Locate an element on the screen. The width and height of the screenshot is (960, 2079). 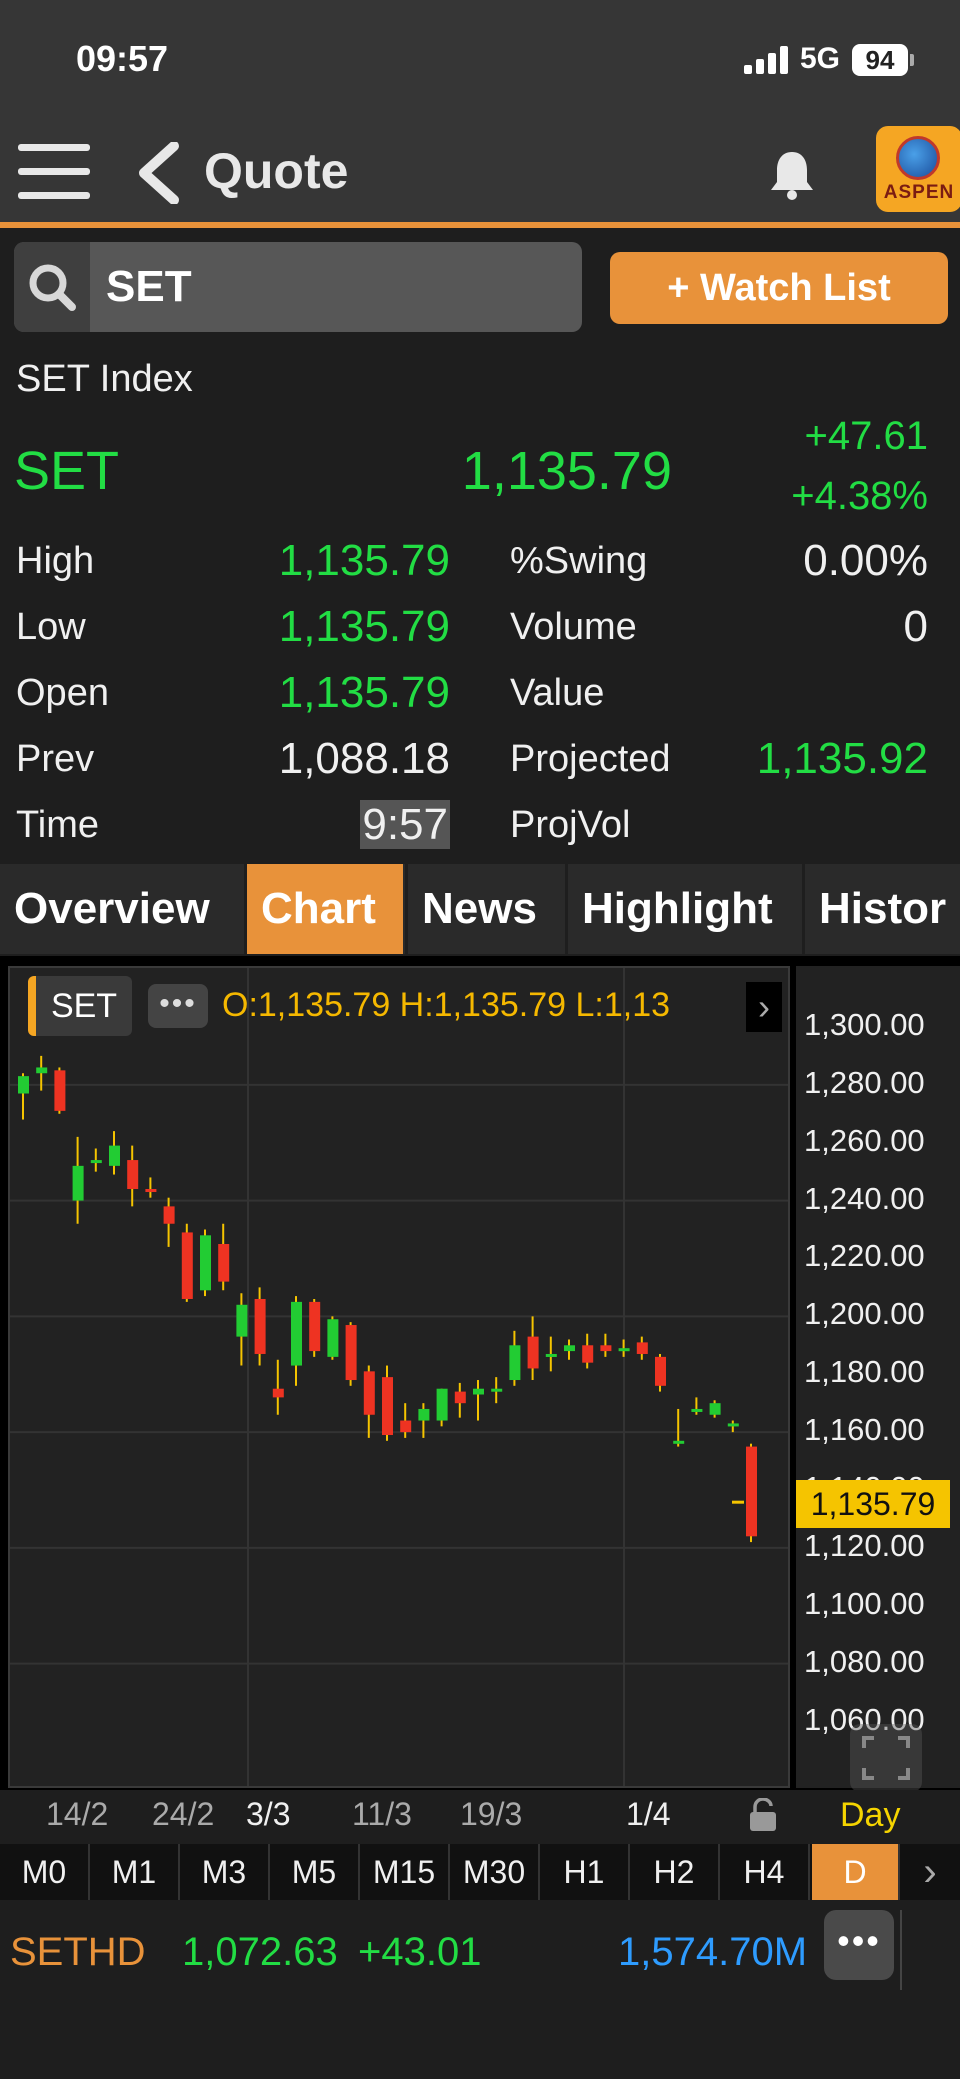
period-h1: H1 is located at coordinates (585, 1872).